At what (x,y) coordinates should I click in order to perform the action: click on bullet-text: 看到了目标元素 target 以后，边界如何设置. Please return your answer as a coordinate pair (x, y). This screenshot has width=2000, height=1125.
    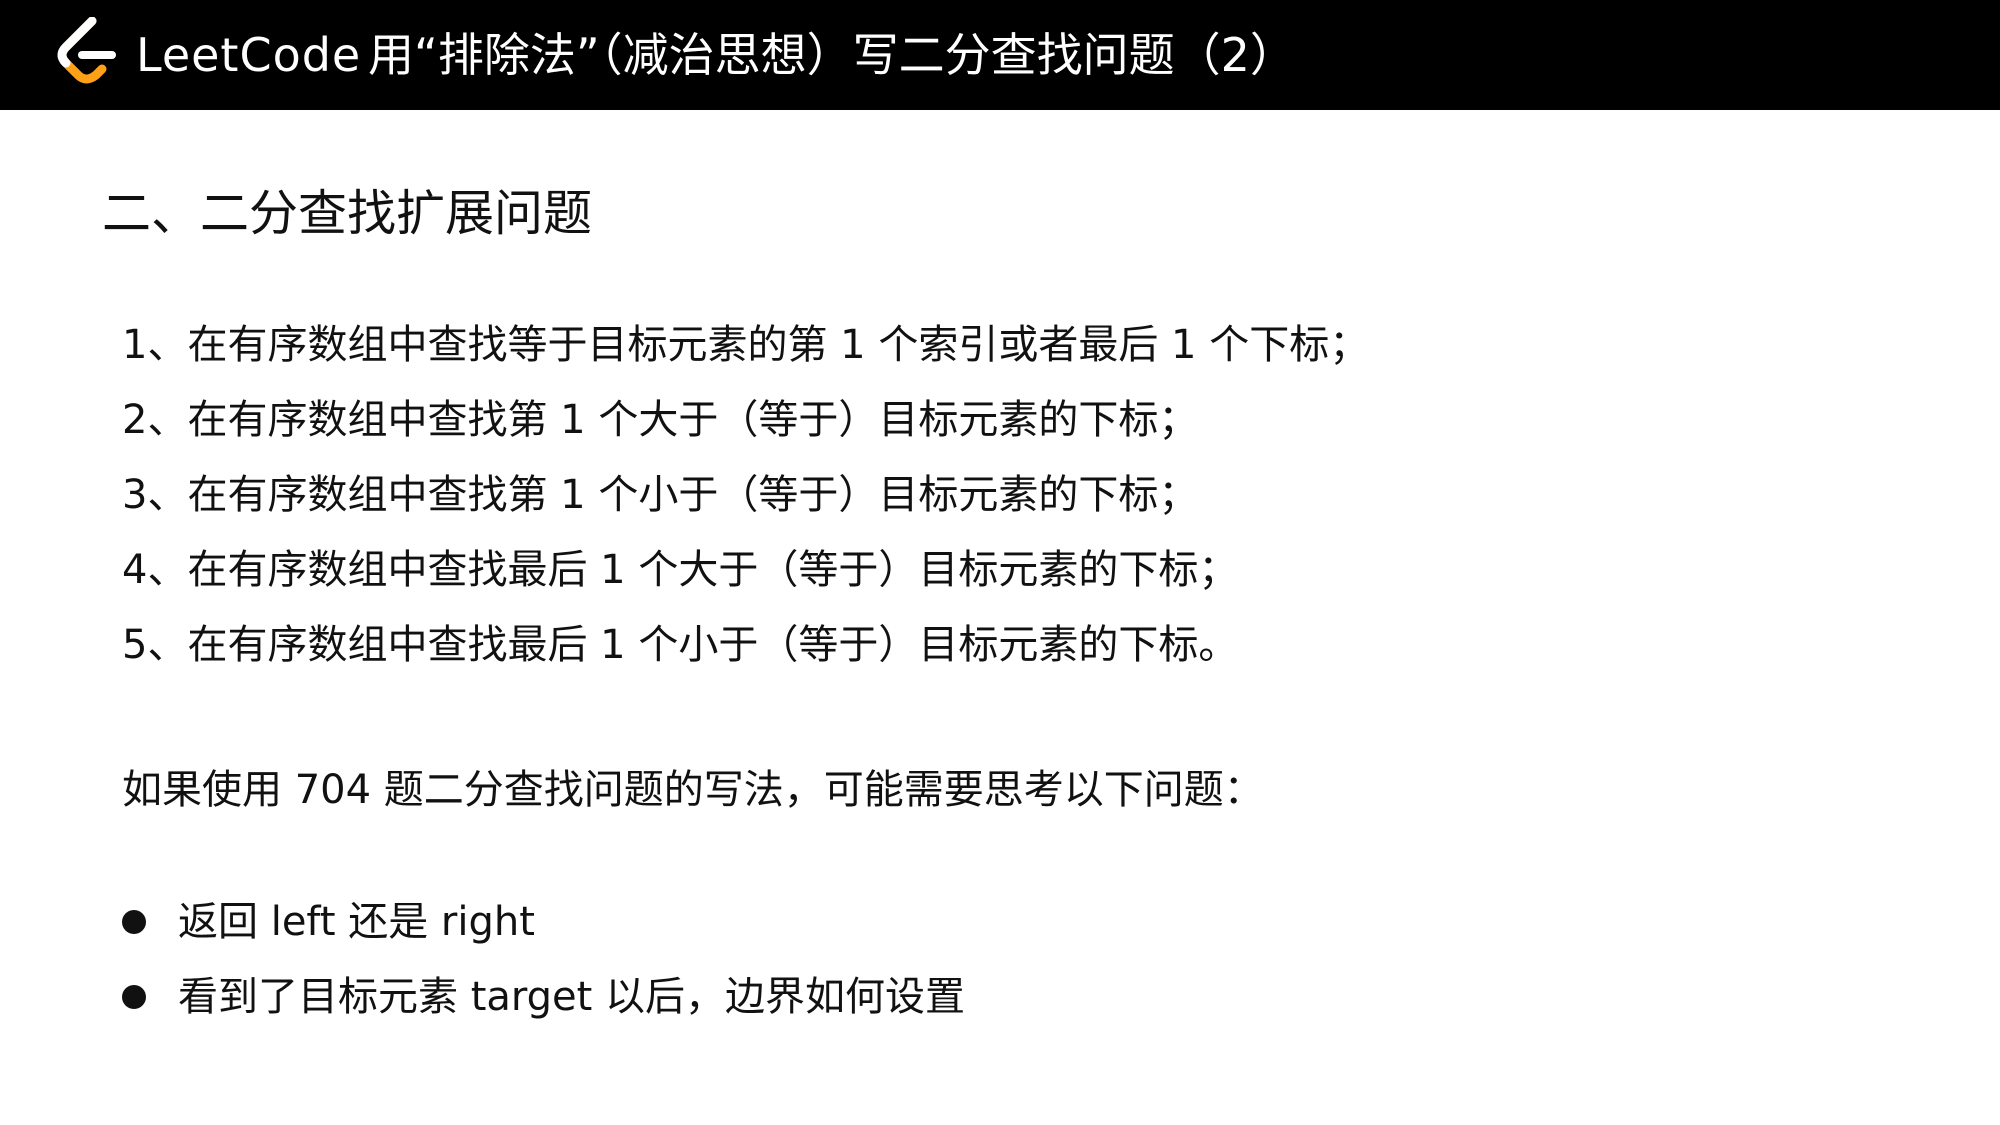
    Looking at the image, I should click on (572, 996).